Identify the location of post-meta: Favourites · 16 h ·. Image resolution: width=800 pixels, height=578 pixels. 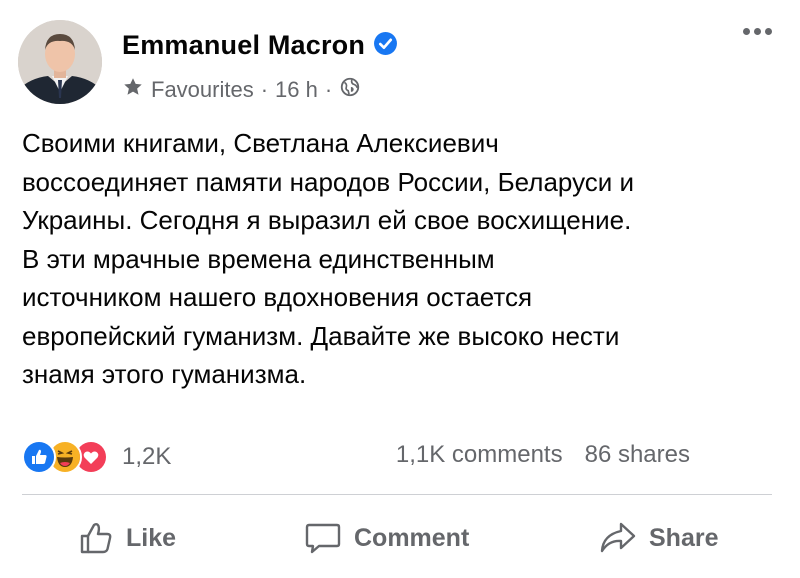
(241, 90).